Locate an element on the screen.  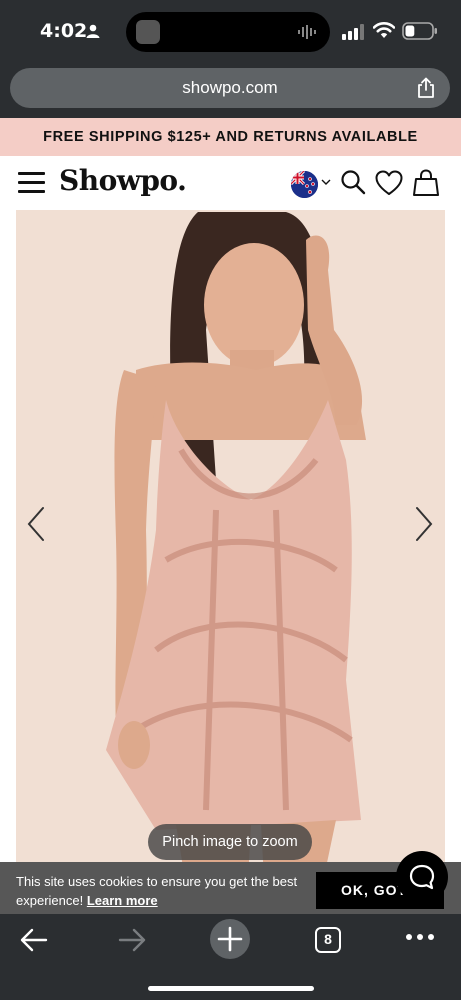
chevron-down-icon is located at coordinates (326, 182).